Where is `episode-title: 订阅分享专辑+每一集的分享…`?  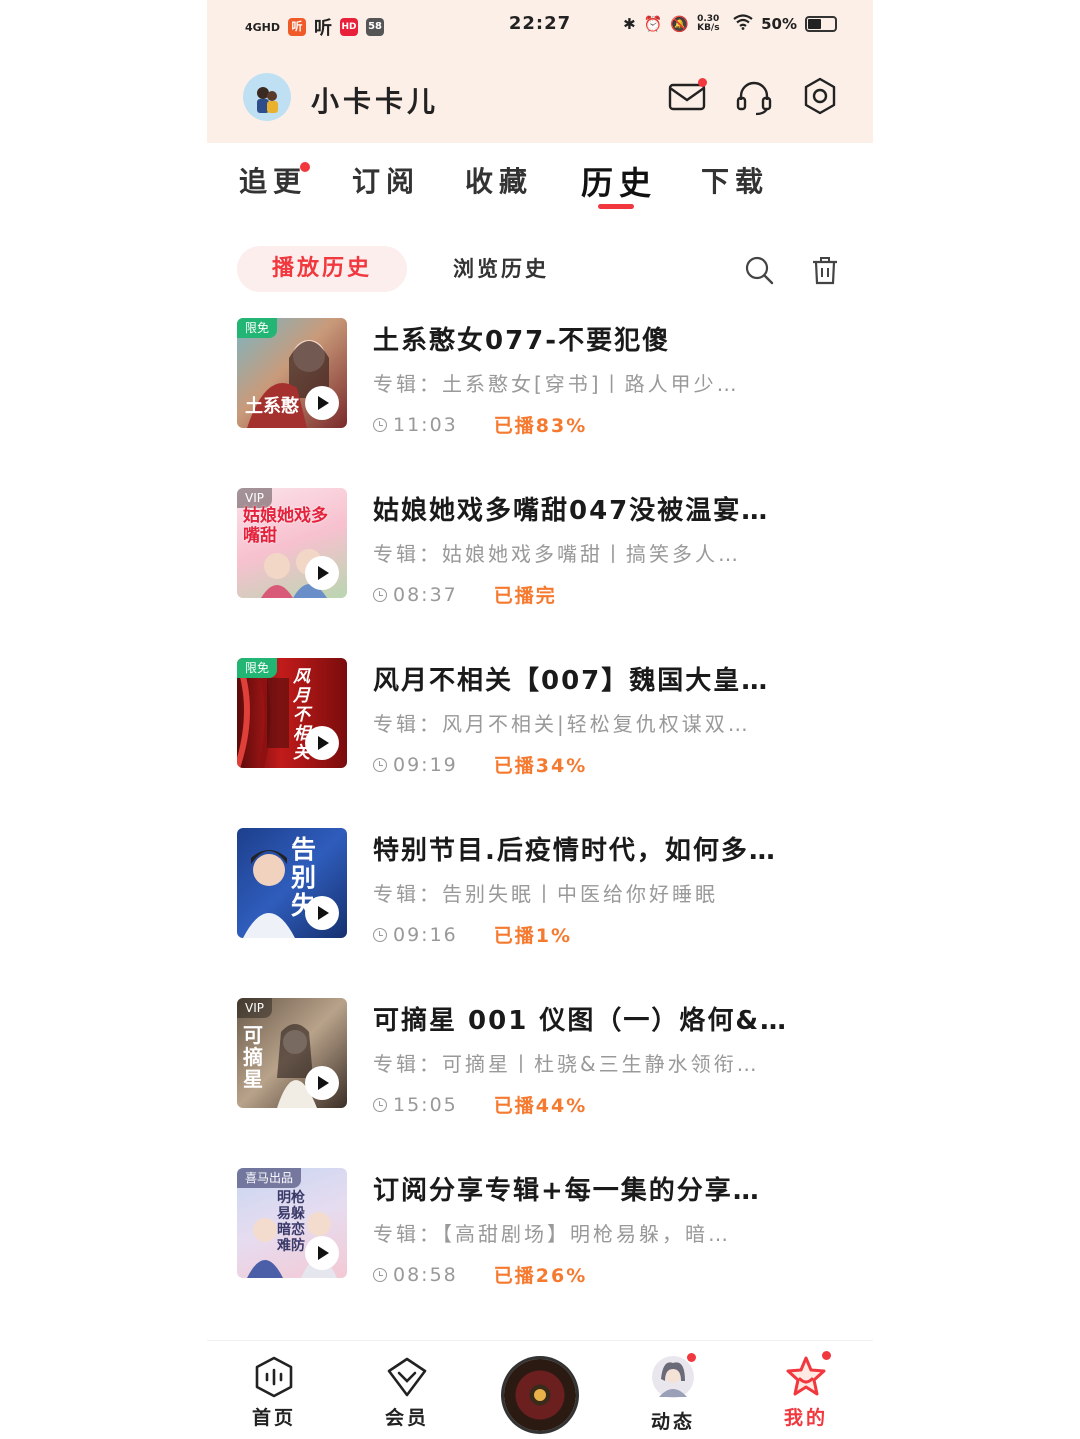 episode-title: 订阅分享专辑+每一集的分享… is located at coordinates (567, 1191).